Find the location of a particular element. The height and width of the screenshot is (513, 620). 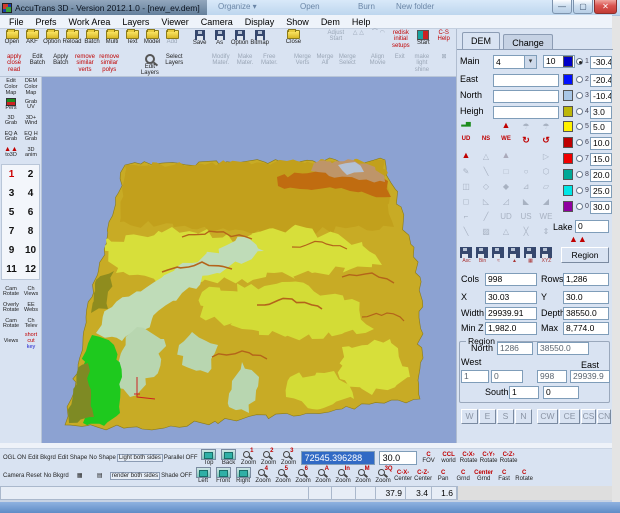

dem-tool-icon: ▨ is located at coordinates (486, 232).